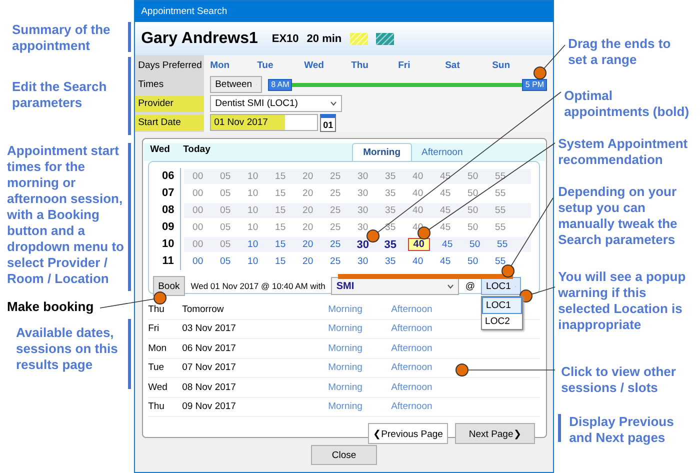  Describe the element at coordinates (169, 193) in the screenshot. I see `hour-label: 07` at that location.